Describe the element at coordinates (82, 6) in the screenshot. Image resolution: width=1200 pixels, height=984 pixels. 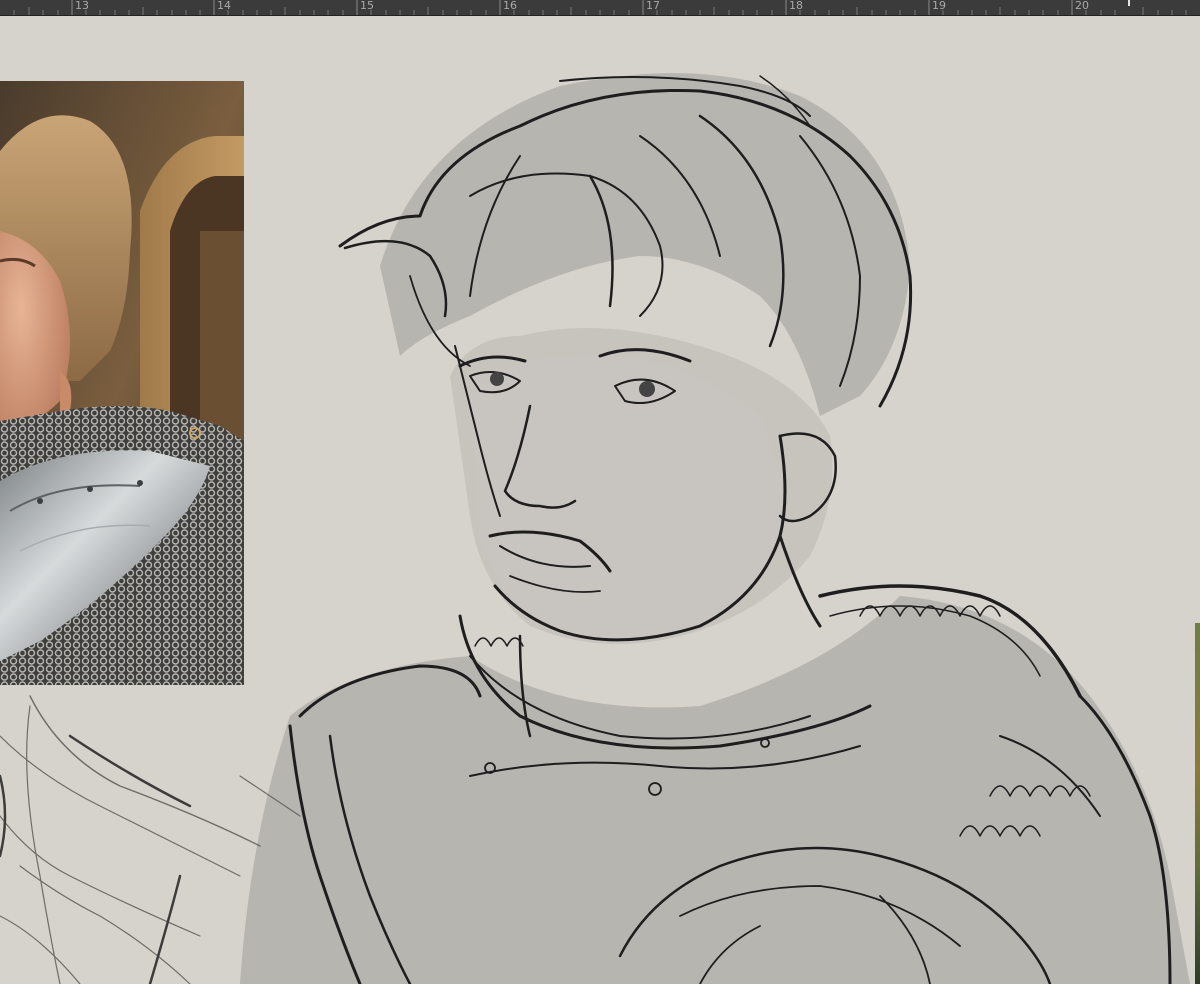
I see `ruler-label-13: 13` at that location.